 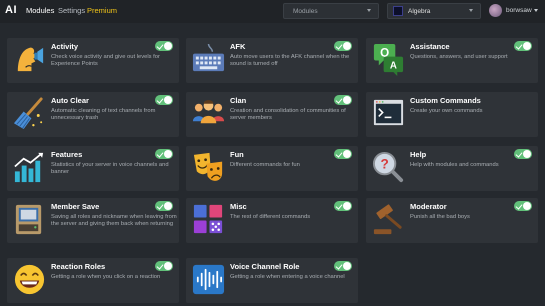 I want to click on nav-modules: Modules, so click(x=40, y=10).